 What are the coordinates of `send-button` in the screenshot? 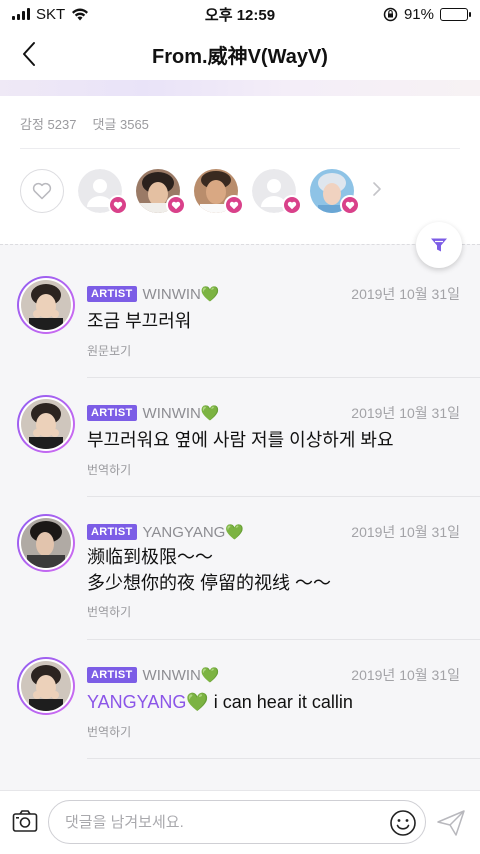 It's located at (451, 823).